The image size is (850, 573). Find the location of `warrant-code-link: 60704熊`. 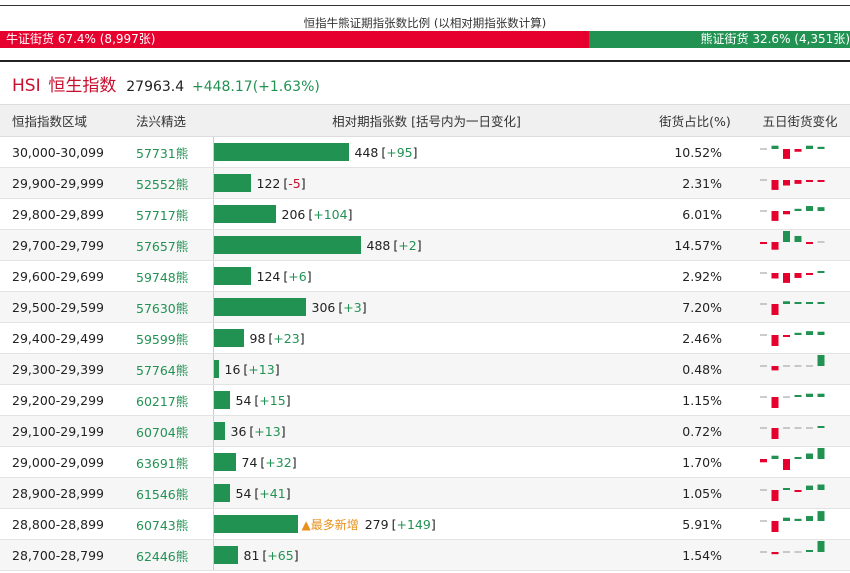

warrant-code-link: 60704熊 is located at coordinates (173, 431).